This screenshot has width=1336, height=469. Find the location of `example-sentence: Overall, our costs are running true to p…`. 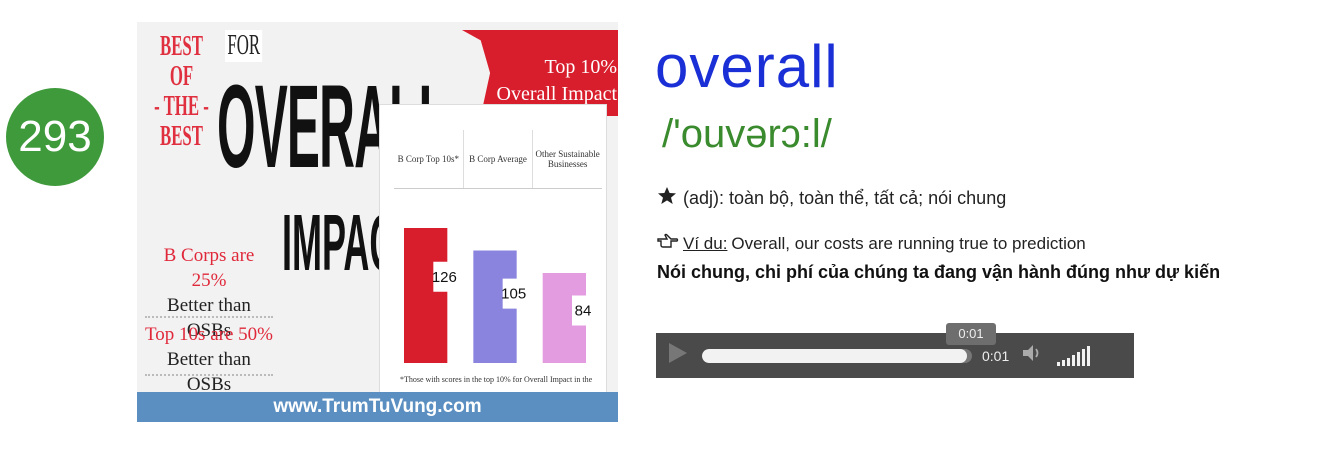

example-sentence: Overall, our costs are running true to p… is located at coordinates (908, 243).